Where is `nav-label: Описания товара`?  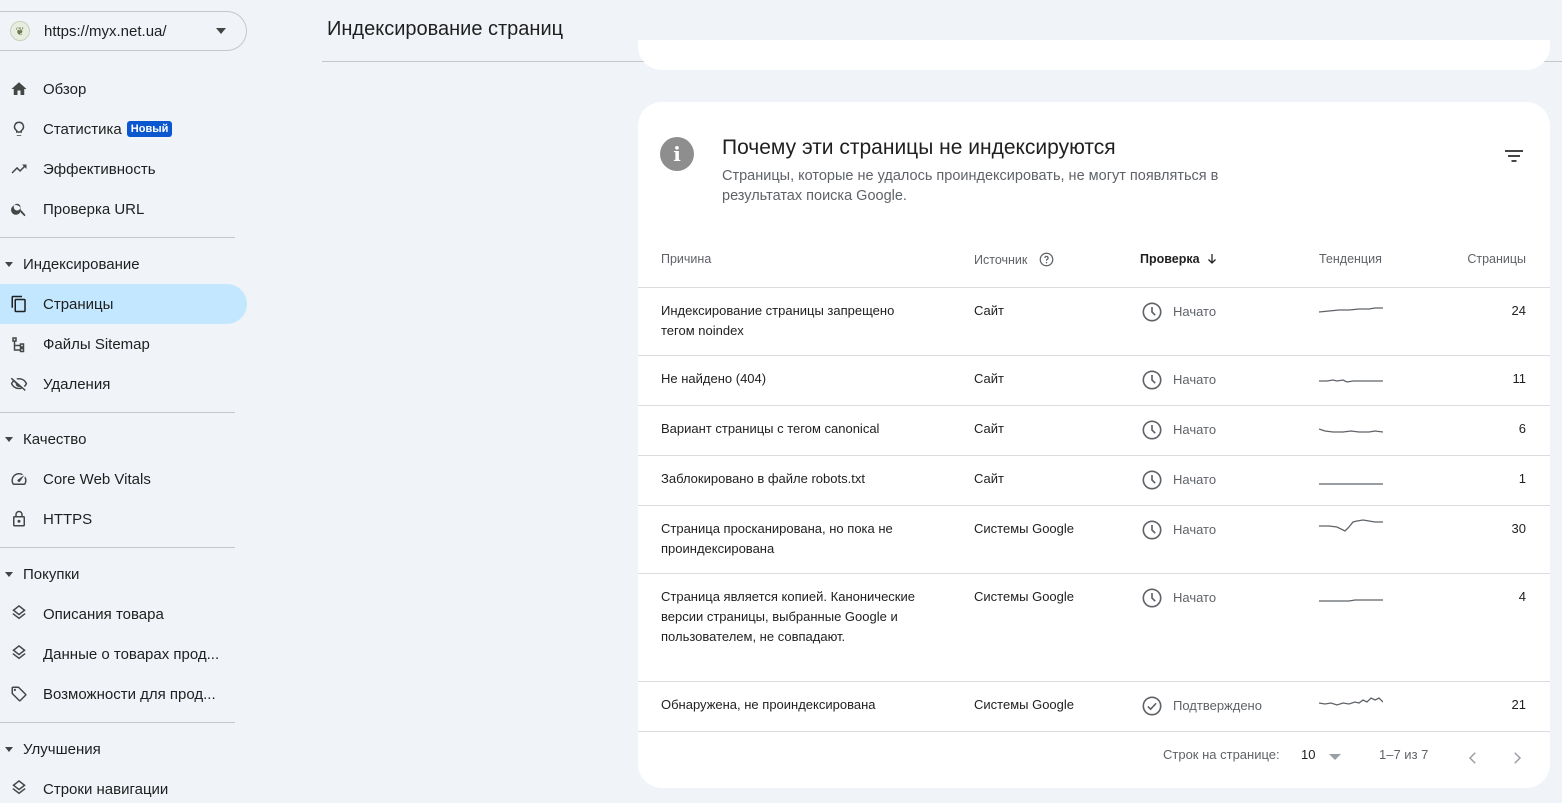 nav-label: Описания товара is located at coordinates (103, 614).